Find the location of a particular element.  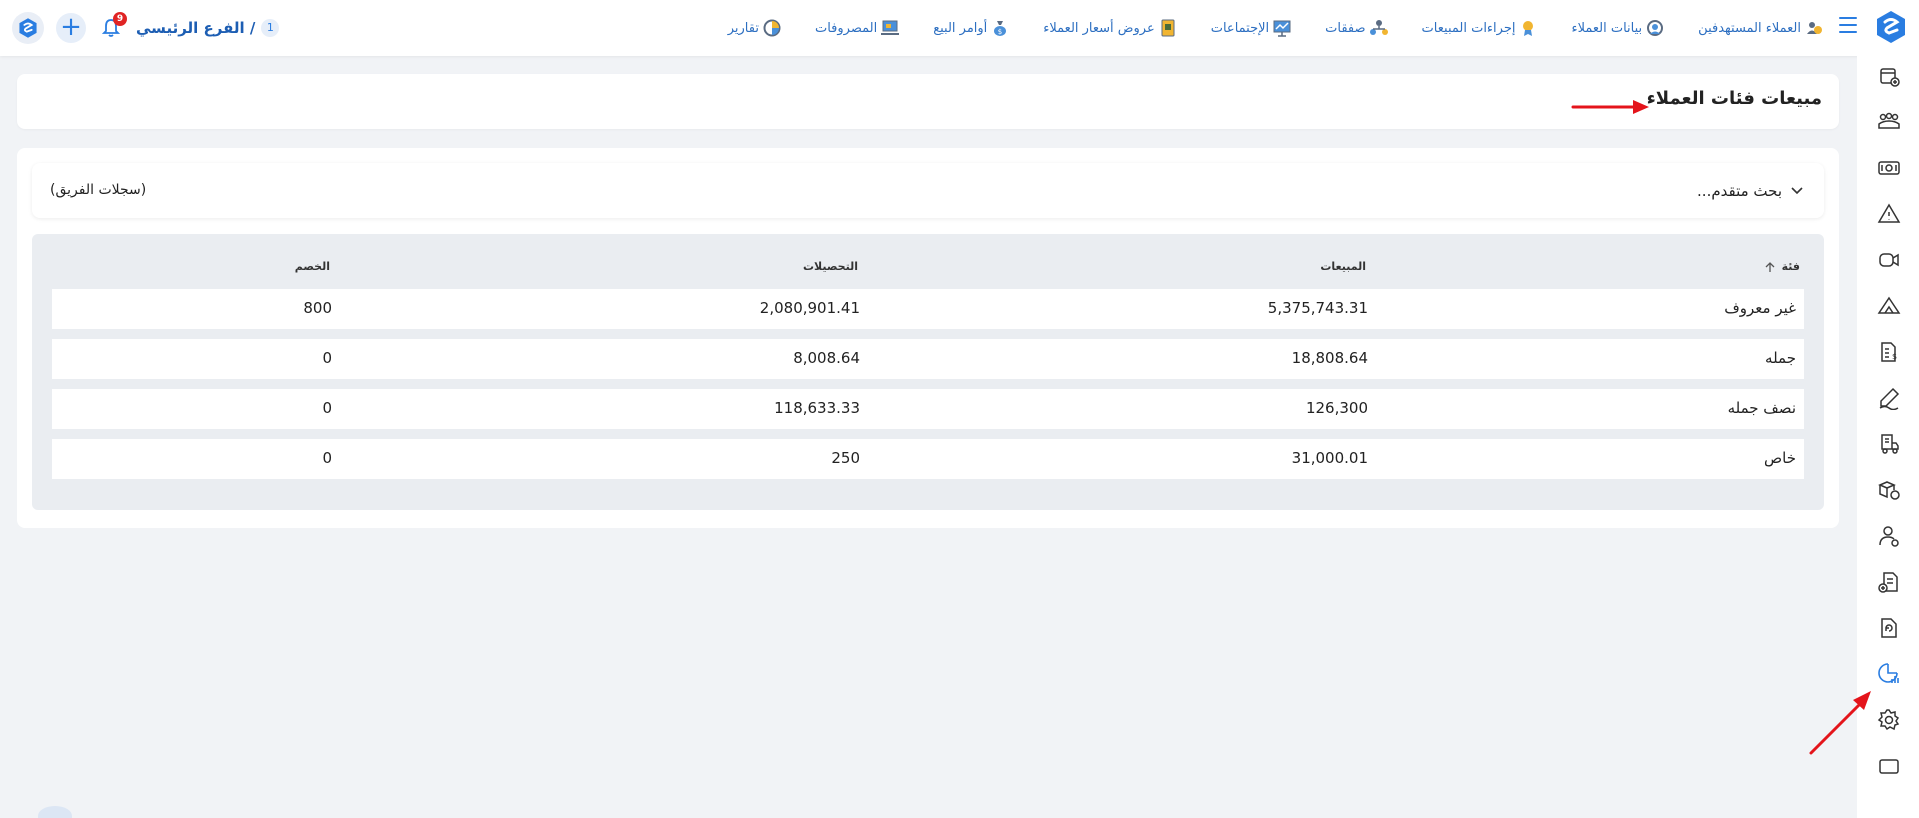

cash-icon is located at coordinates (1889, 168).